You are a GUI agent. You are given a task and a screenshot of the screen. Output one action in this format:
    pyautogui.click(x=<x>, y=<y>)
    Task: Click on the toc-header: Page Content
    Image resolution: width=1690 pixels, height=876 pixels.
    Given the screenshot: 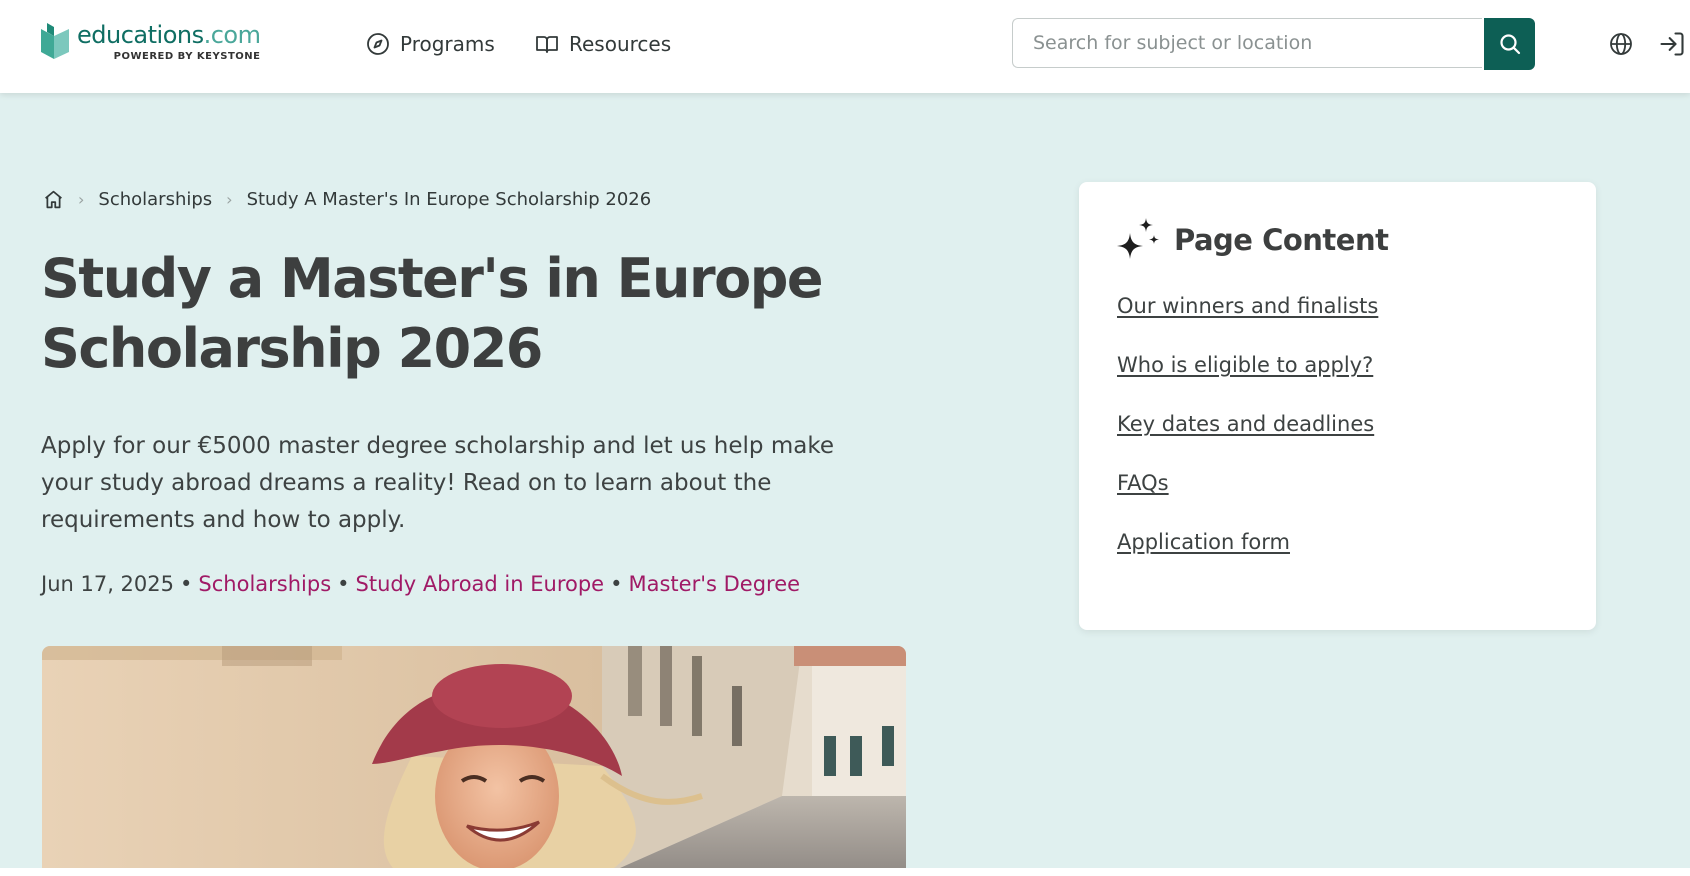 What is the action you would take?
    pyautogui.click(x=1252, y=240)
    